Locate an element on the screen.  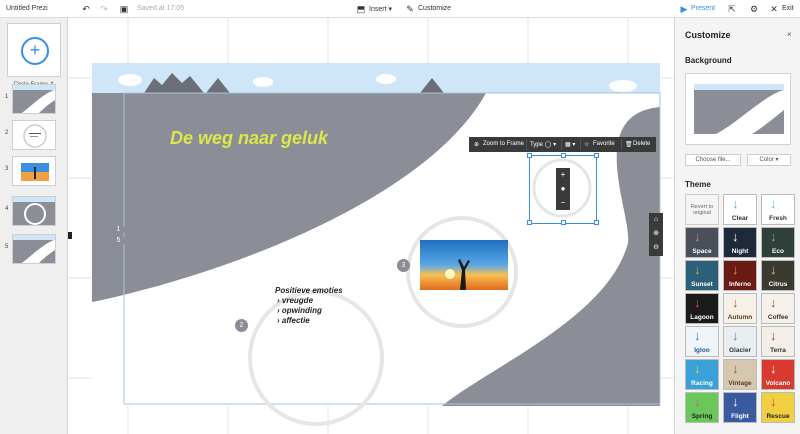
theme-tile-clear: ↓ Clear is located at coordinates (740, 209).